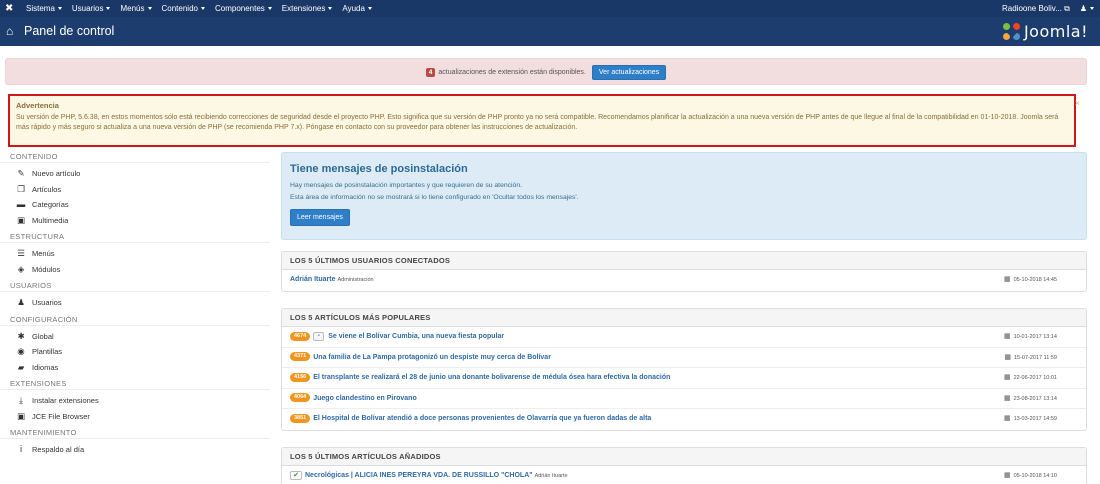 The height and width of the screenshot is (484, 1100). What do you see at coordinates (46, 269) in the screenshot?
I see `sidebar-item-label: Módulos` at bounding box center [46, 269].